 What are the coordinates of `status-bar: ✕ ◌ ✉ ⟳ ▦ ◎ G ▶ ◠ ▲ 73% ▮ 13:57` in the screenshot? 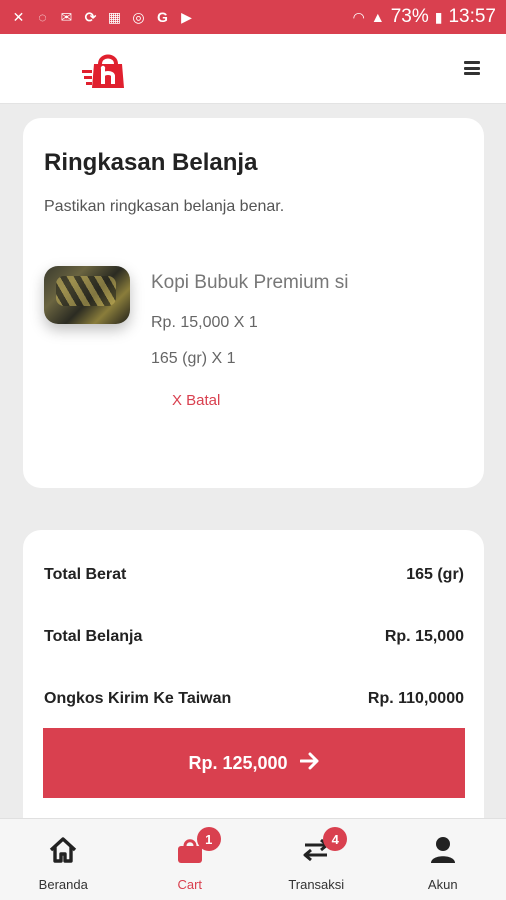 It's located at (253, 17).